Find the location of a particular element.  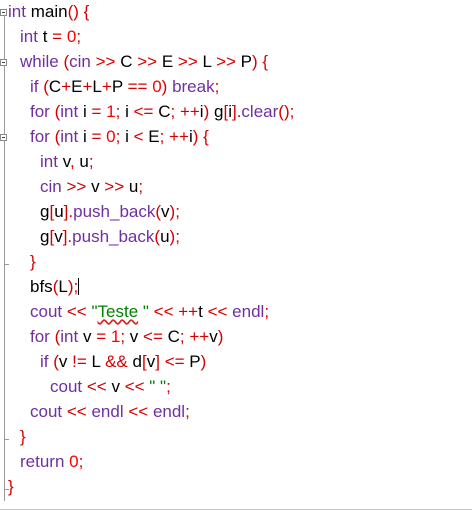

code-token: main is located at coordinates (49, 11).